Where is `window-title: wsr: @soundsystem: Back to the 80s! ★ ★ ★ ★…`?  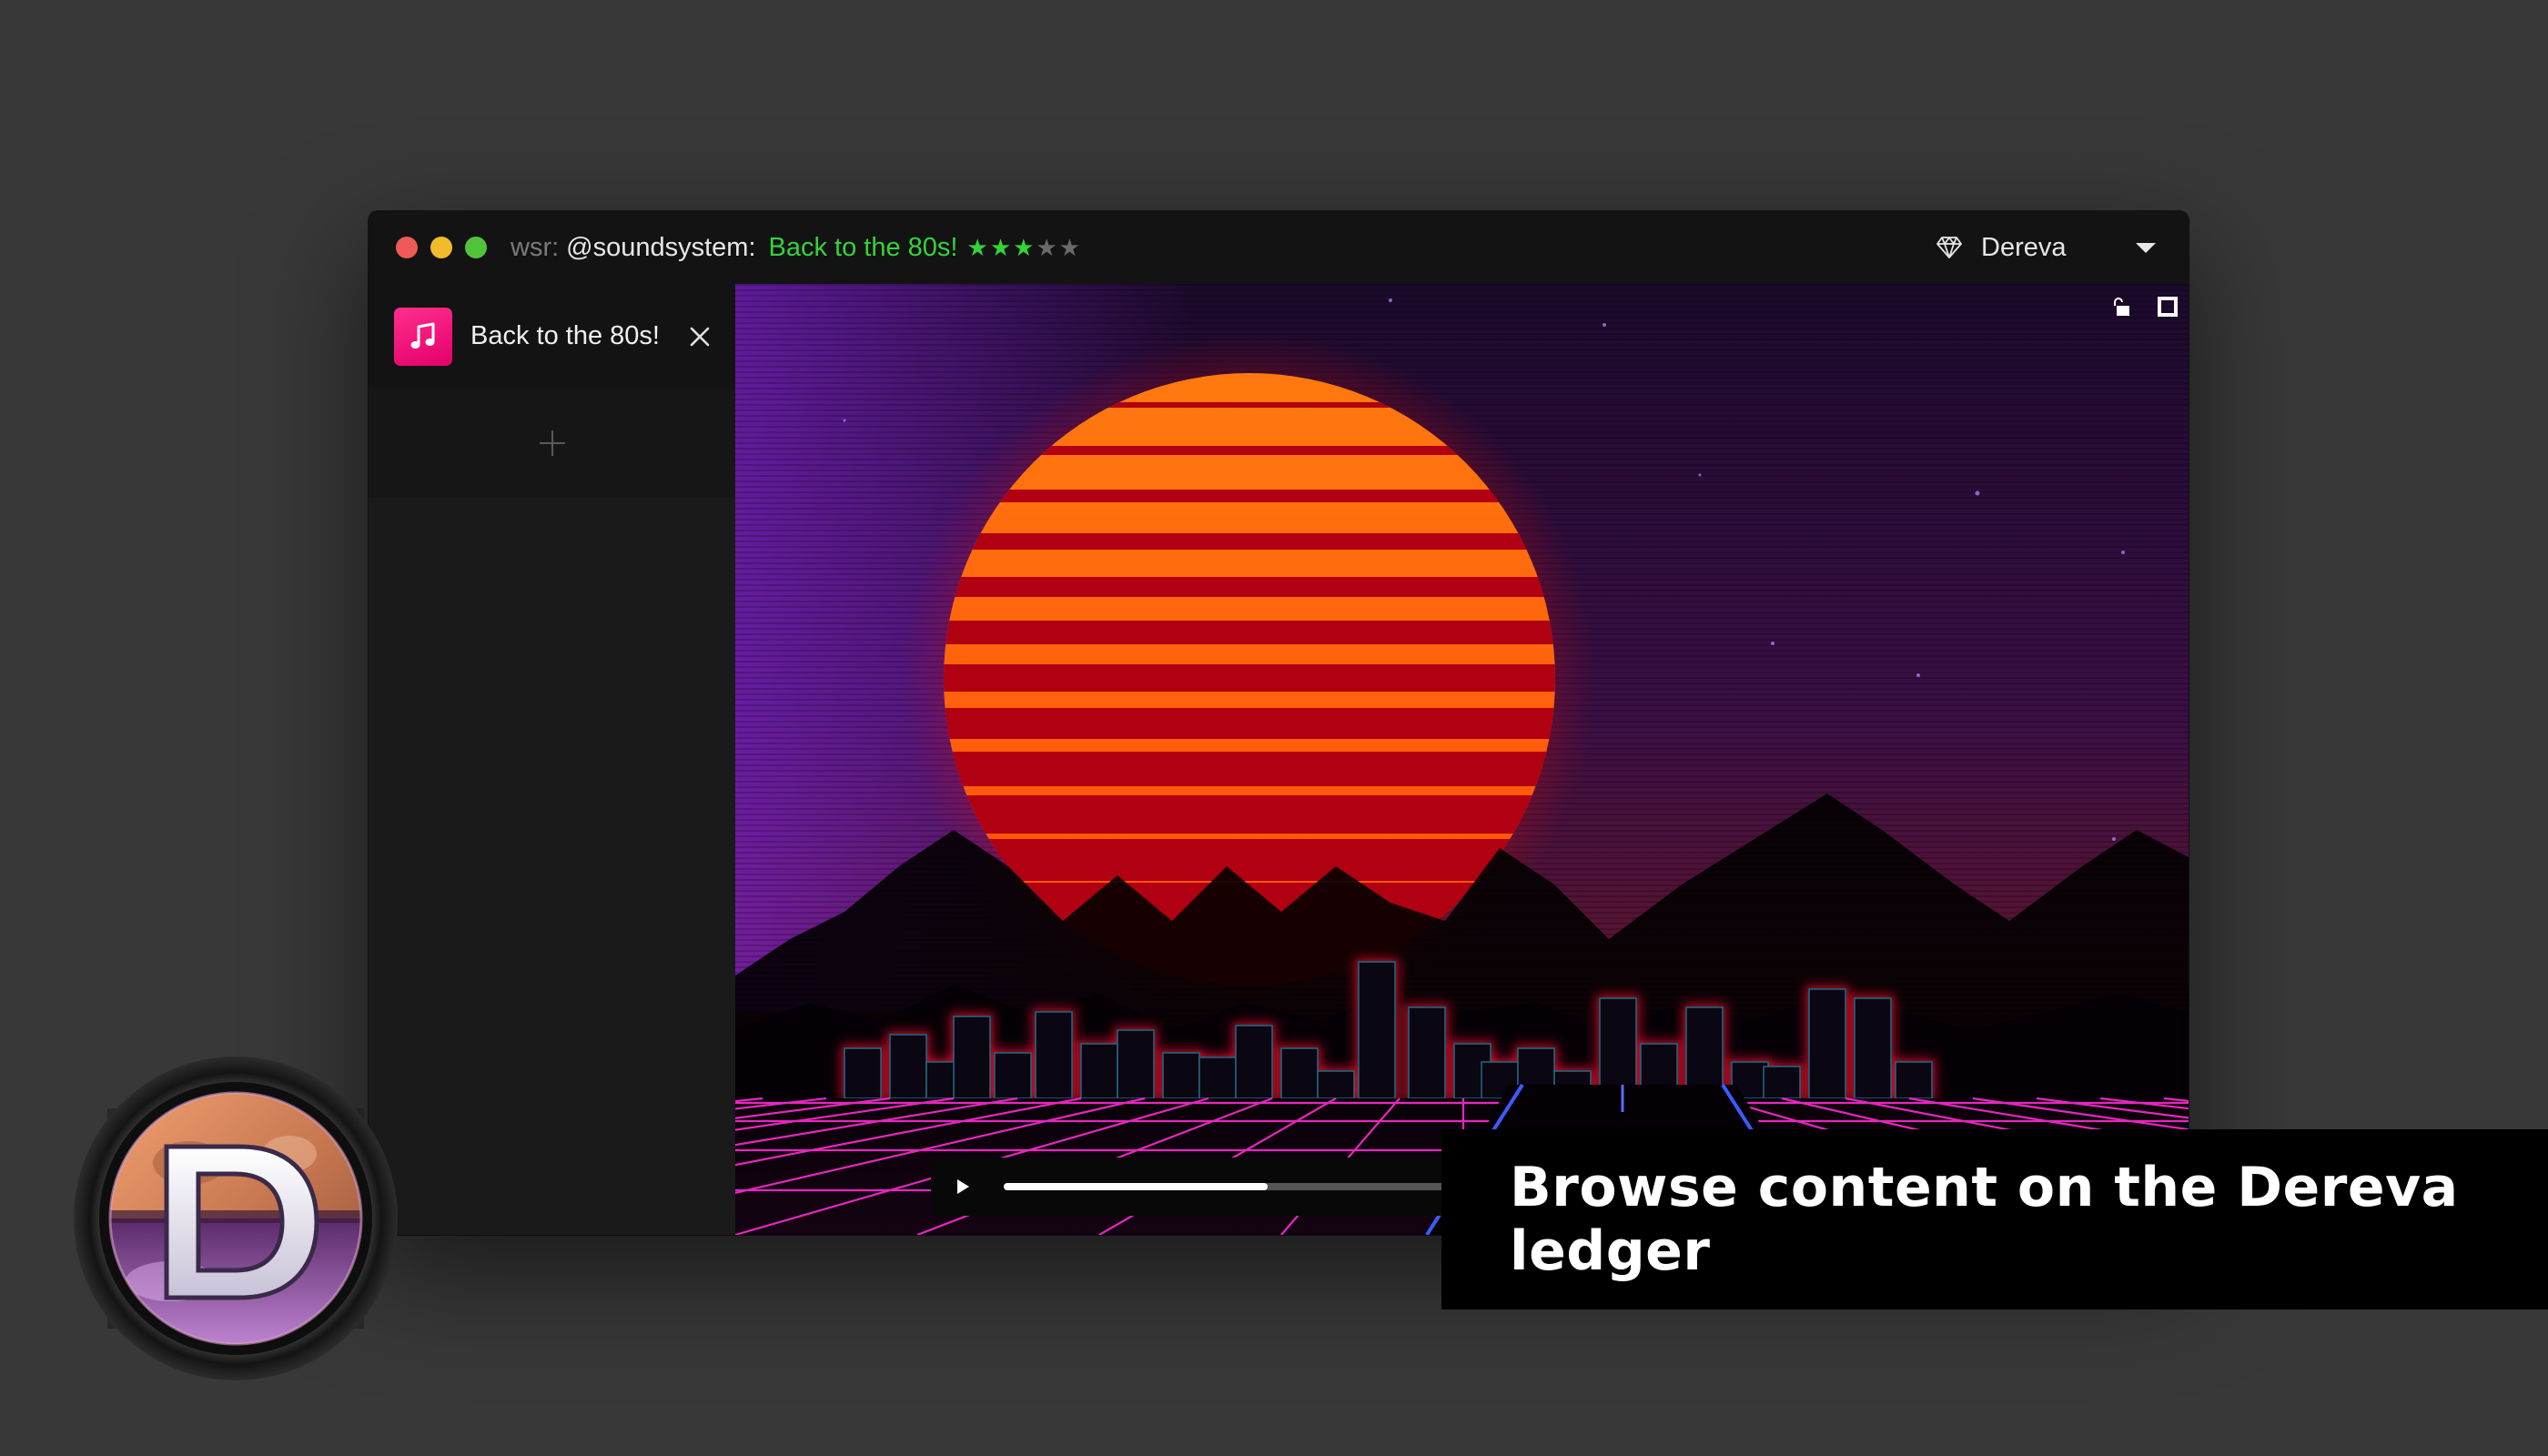 window-title: wsr: @soundsystem: Back to the 80s! ★ ★ ★ ★… is located at coordinates (796, 248).